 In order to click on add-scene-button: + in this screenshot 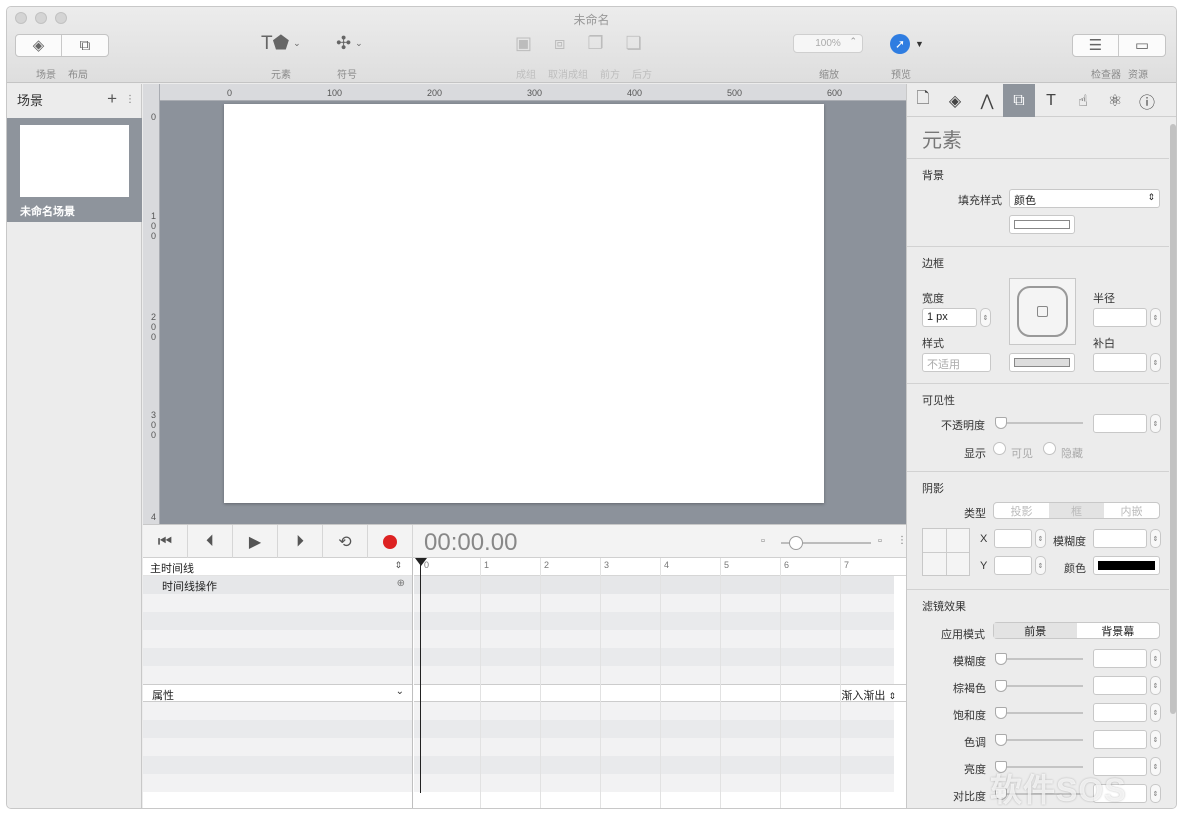, I will do `click(112, 99)`.